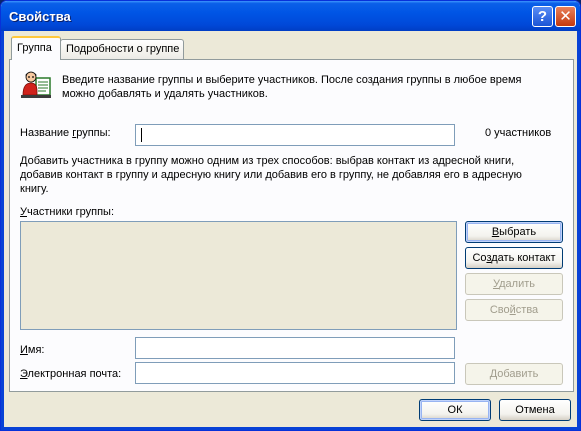  I want to click on tab-group-label: Группа, so click(34, 48).